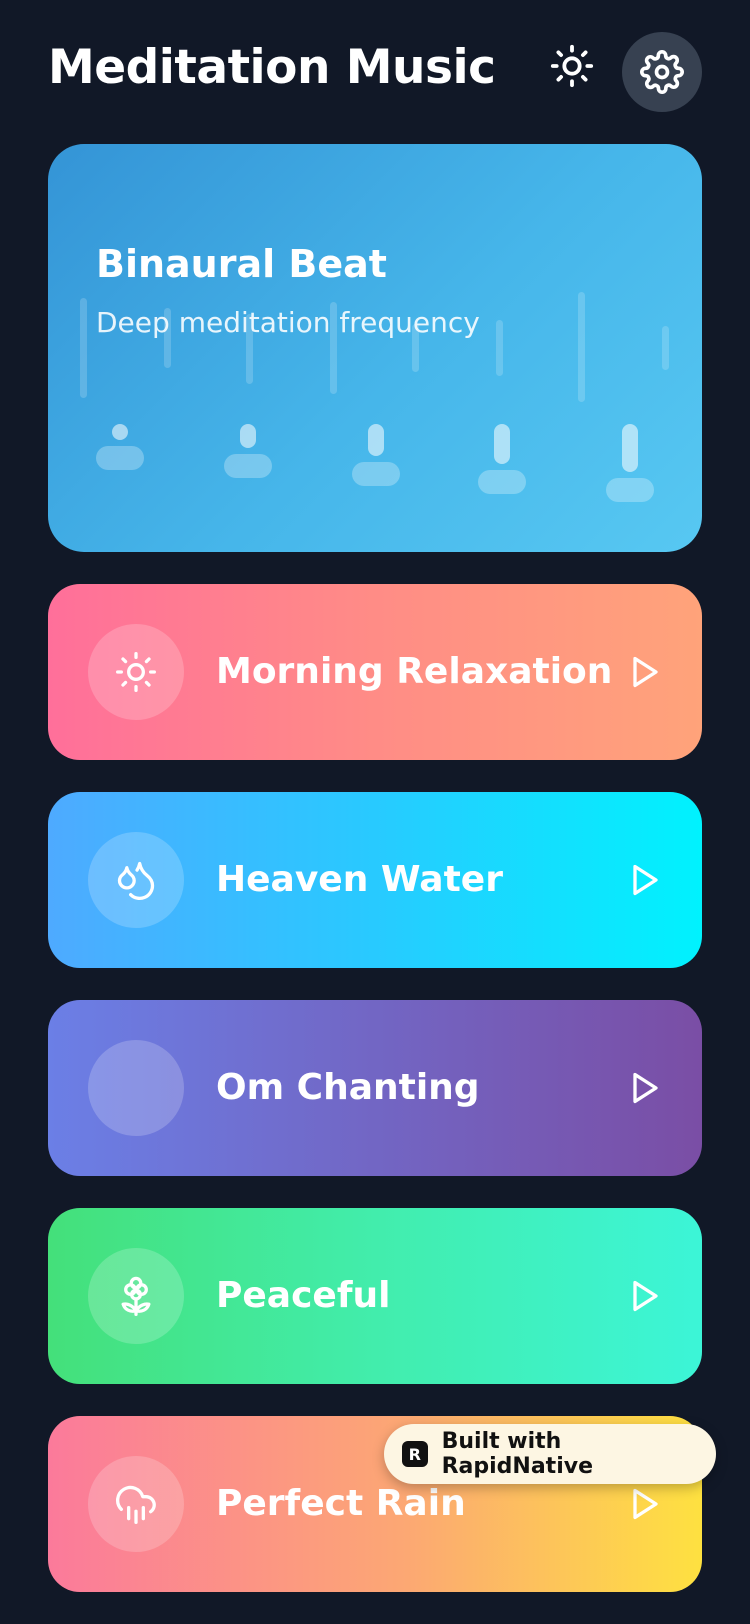 This screenshot has width=750, height=1624. I want to click on built-with-badge: R Built with RapidNative, so click(550, 1454).